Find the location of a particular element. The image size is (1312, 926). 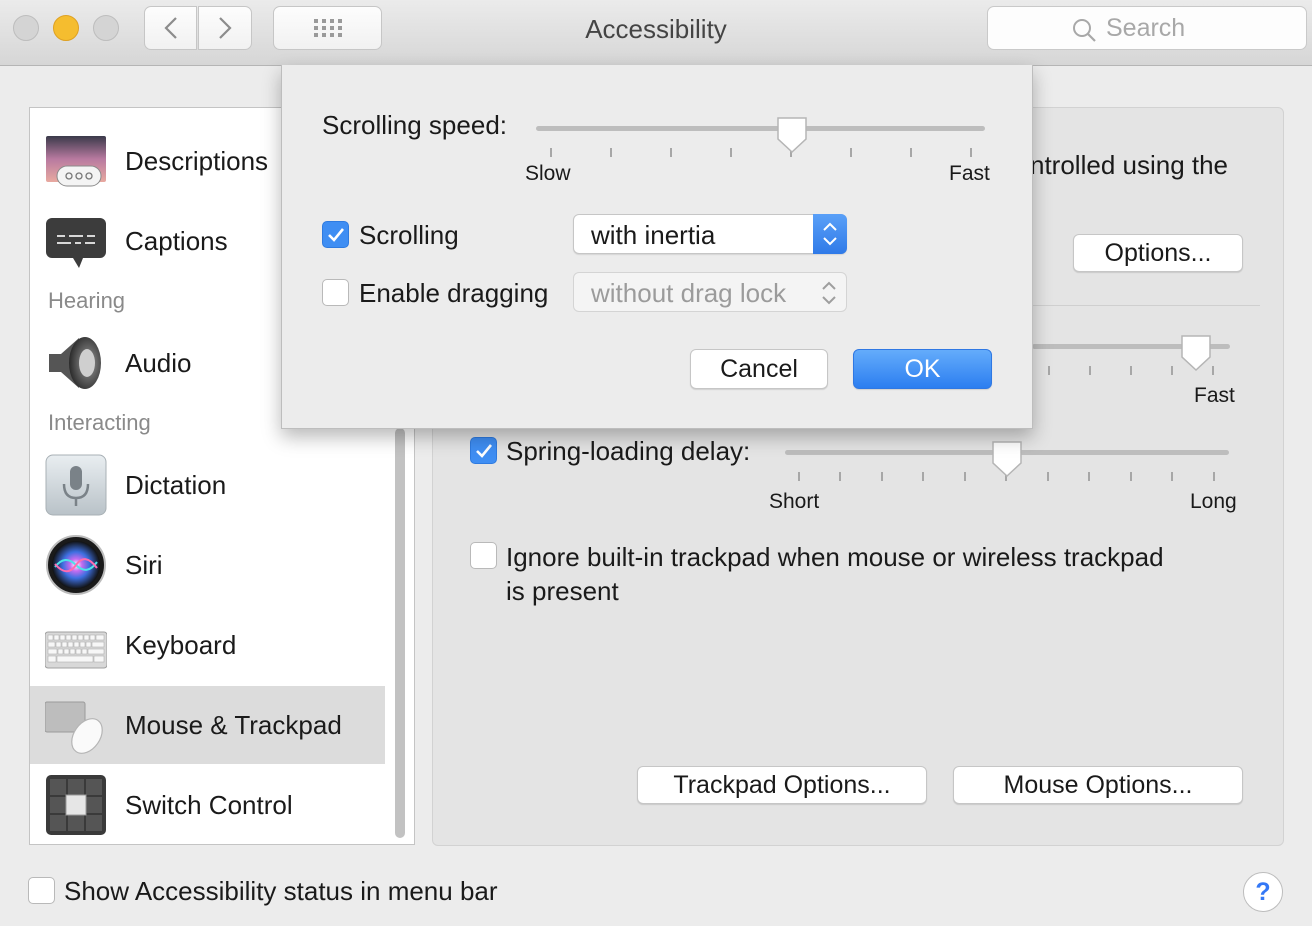

panel-divider is located at coordinates (1146, 305).